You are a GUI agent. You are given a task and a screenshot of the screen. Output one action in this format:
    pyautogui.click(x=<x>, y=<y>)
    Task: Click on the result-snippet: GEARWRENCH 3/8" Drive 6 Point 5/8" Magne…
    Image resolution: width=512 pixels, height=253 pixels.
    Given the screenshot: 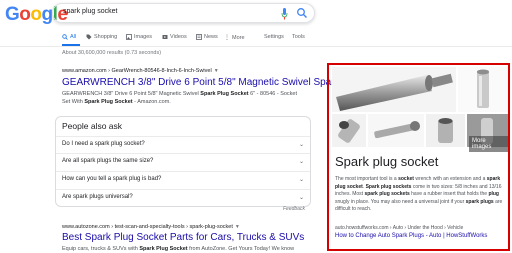 What is the action you would take?
    pyautogui.click(x=180, y=98)
    